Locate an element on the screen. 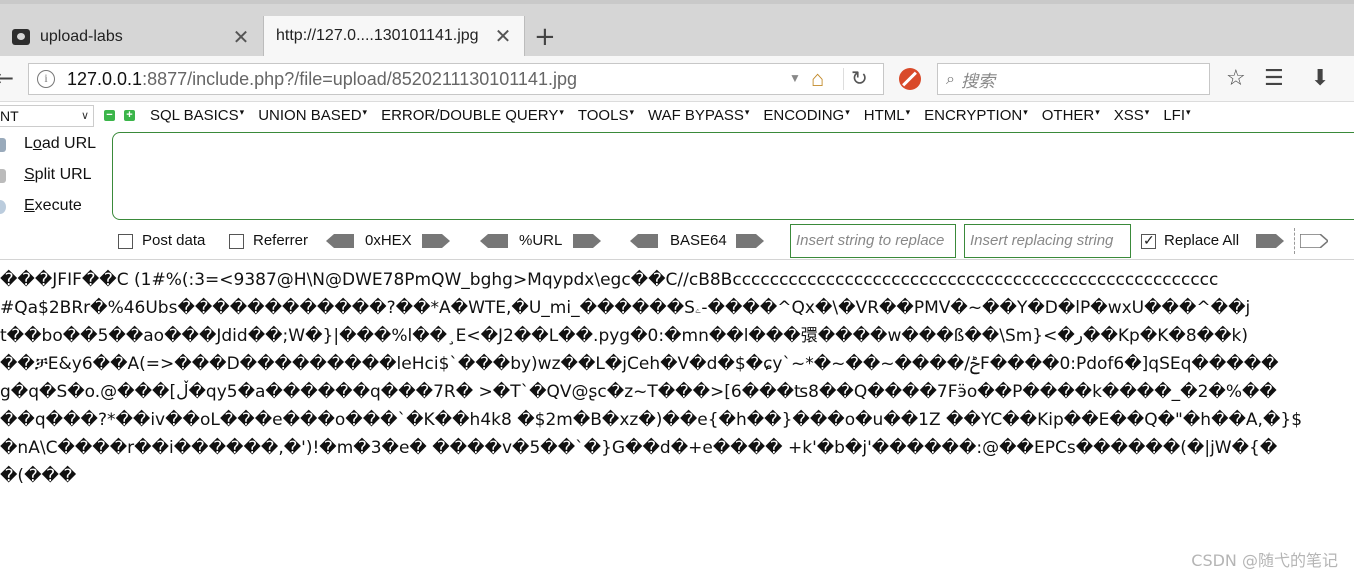  load-url-label: Load URL is located at coordinates (60, 143).